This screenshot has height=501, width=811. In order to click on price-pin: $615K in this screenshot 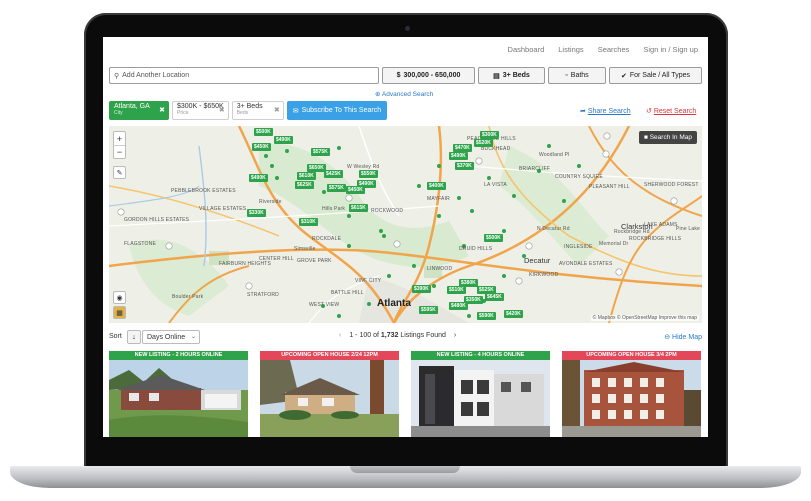, I will do `click(358, 208)`.